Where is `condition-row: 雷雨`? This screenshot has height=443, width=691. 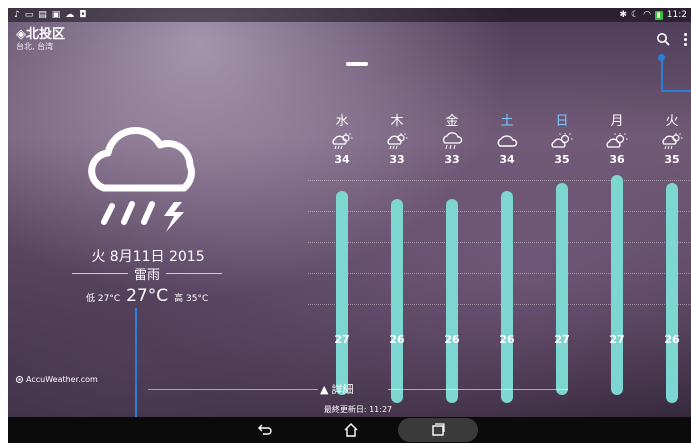 condition-row: 雷雨 is located at coordinates (147, 273).